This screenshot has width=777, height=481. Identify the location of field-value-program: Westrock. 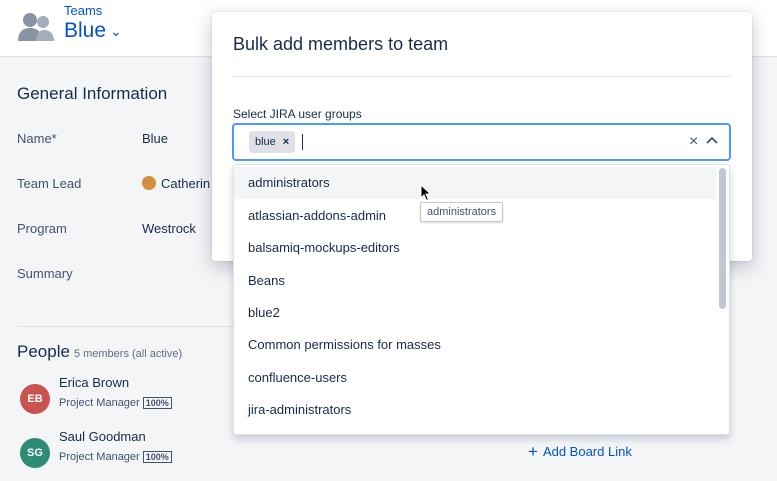
(169, 228).